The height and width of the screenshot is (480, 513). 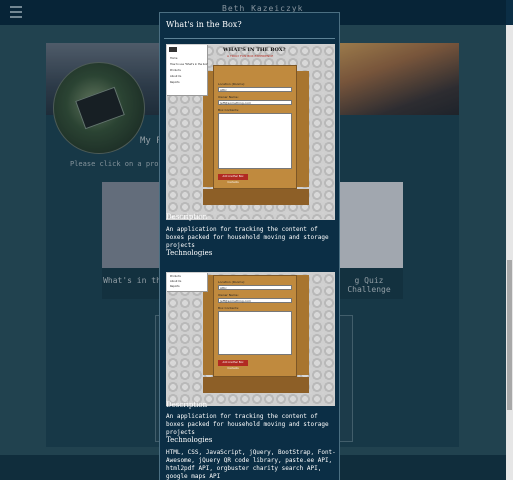 I want to click on scrollbar-track, so click(x=509, y=252).